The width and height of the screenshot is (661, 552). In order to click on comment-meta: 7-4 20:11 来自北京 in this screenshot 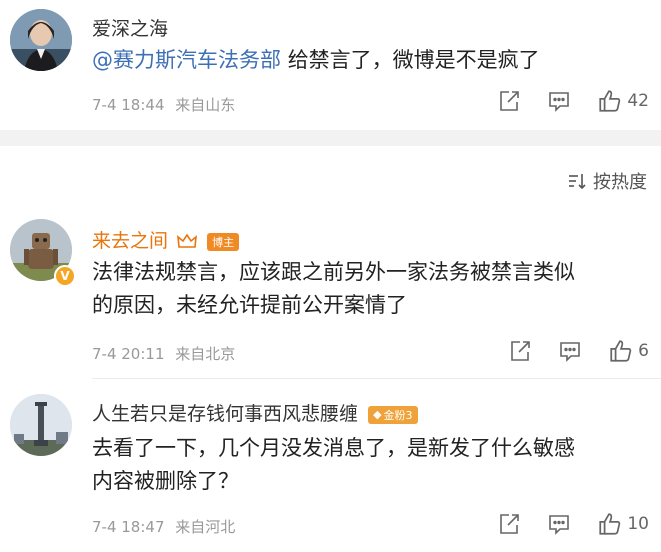, I will do `click(163, 353)`.